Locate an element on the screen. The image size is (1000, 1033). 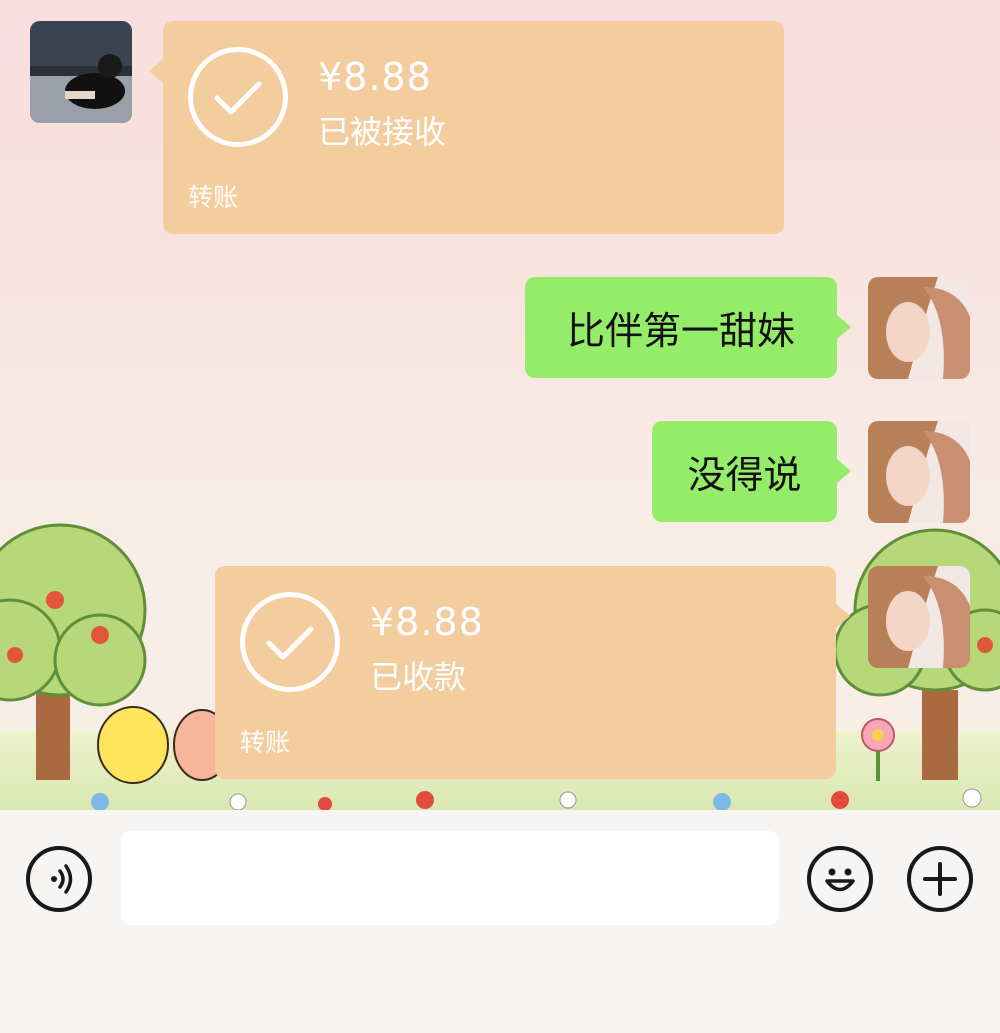
emoji-button is located at coordinates (840, 879).